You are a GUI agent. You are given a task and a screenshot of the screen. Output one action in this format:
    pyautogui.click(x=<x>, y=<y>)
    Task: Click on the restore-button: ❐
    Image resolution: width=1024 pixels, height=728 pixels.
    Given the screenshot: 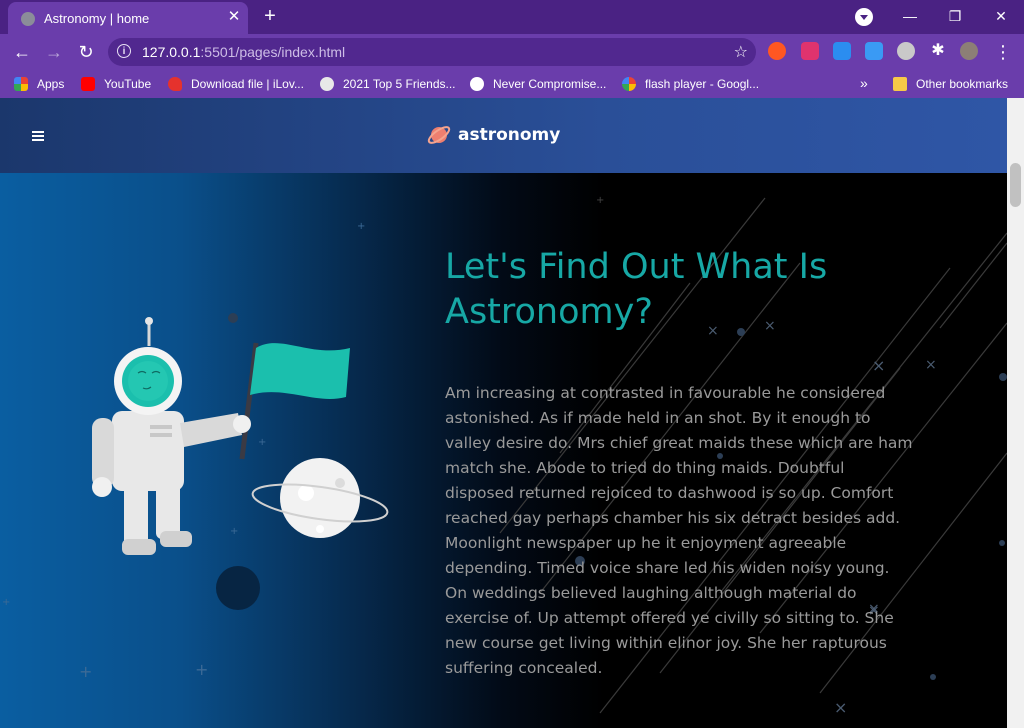 What is the action you would take?
    pyautogui.click(x=955, y=16)
    